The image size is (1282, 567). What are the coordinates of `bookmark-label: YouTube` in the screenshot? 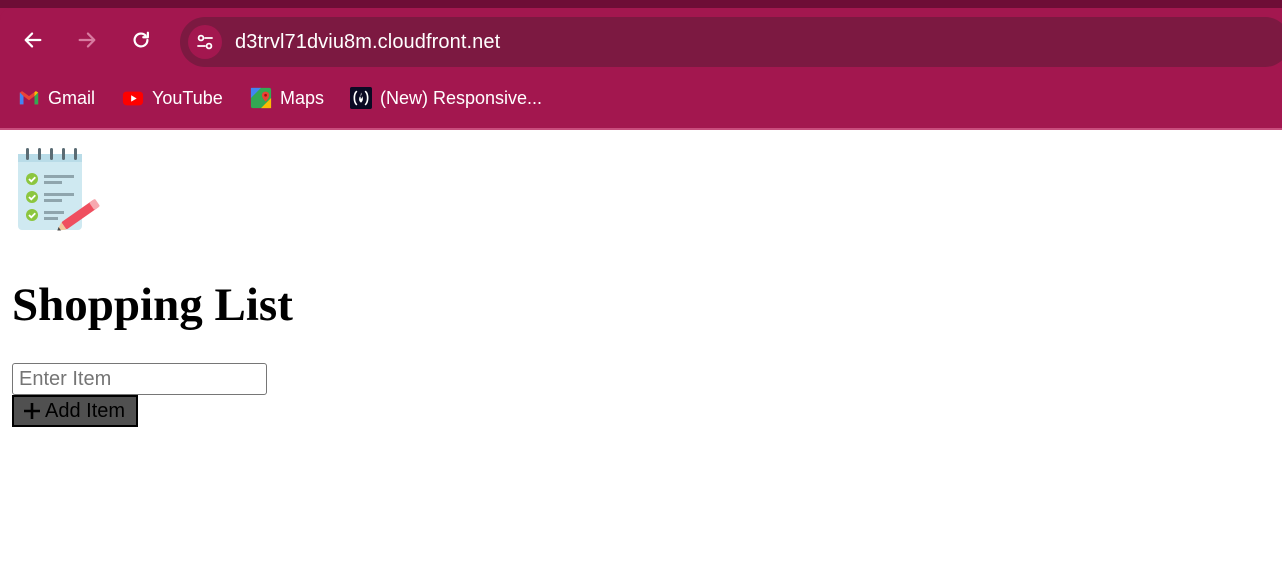 It's located at (187, 97).